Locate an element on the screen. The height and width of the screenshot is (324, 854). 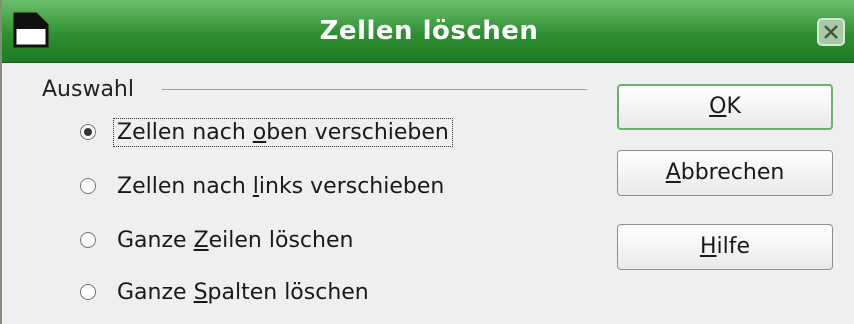
ok-button: OK is located at coordinates (725, 107).